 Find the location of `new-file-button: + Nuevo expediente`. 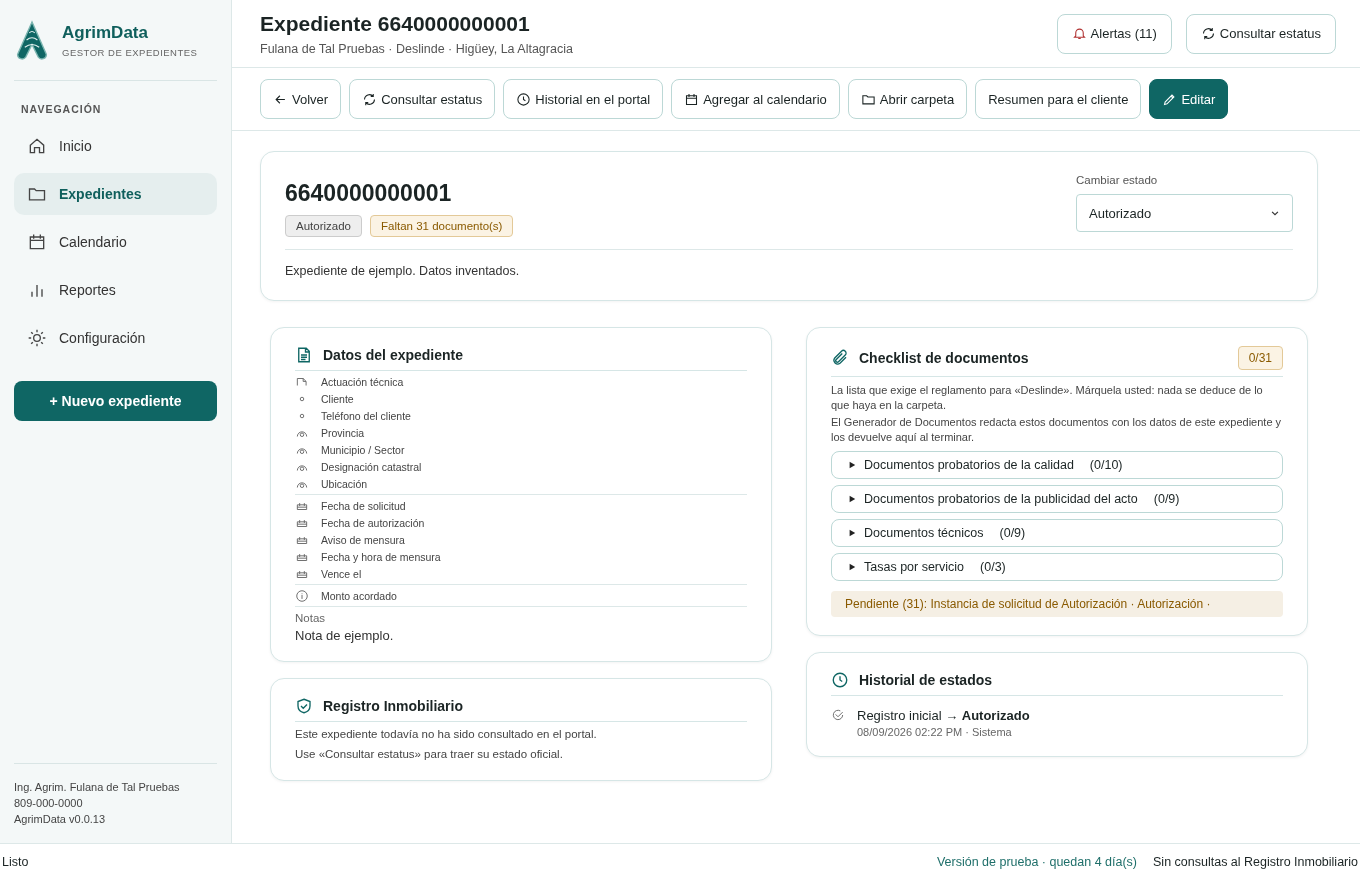

new-file-button: + Nuevo expediente is located at coordinates (115, 401).